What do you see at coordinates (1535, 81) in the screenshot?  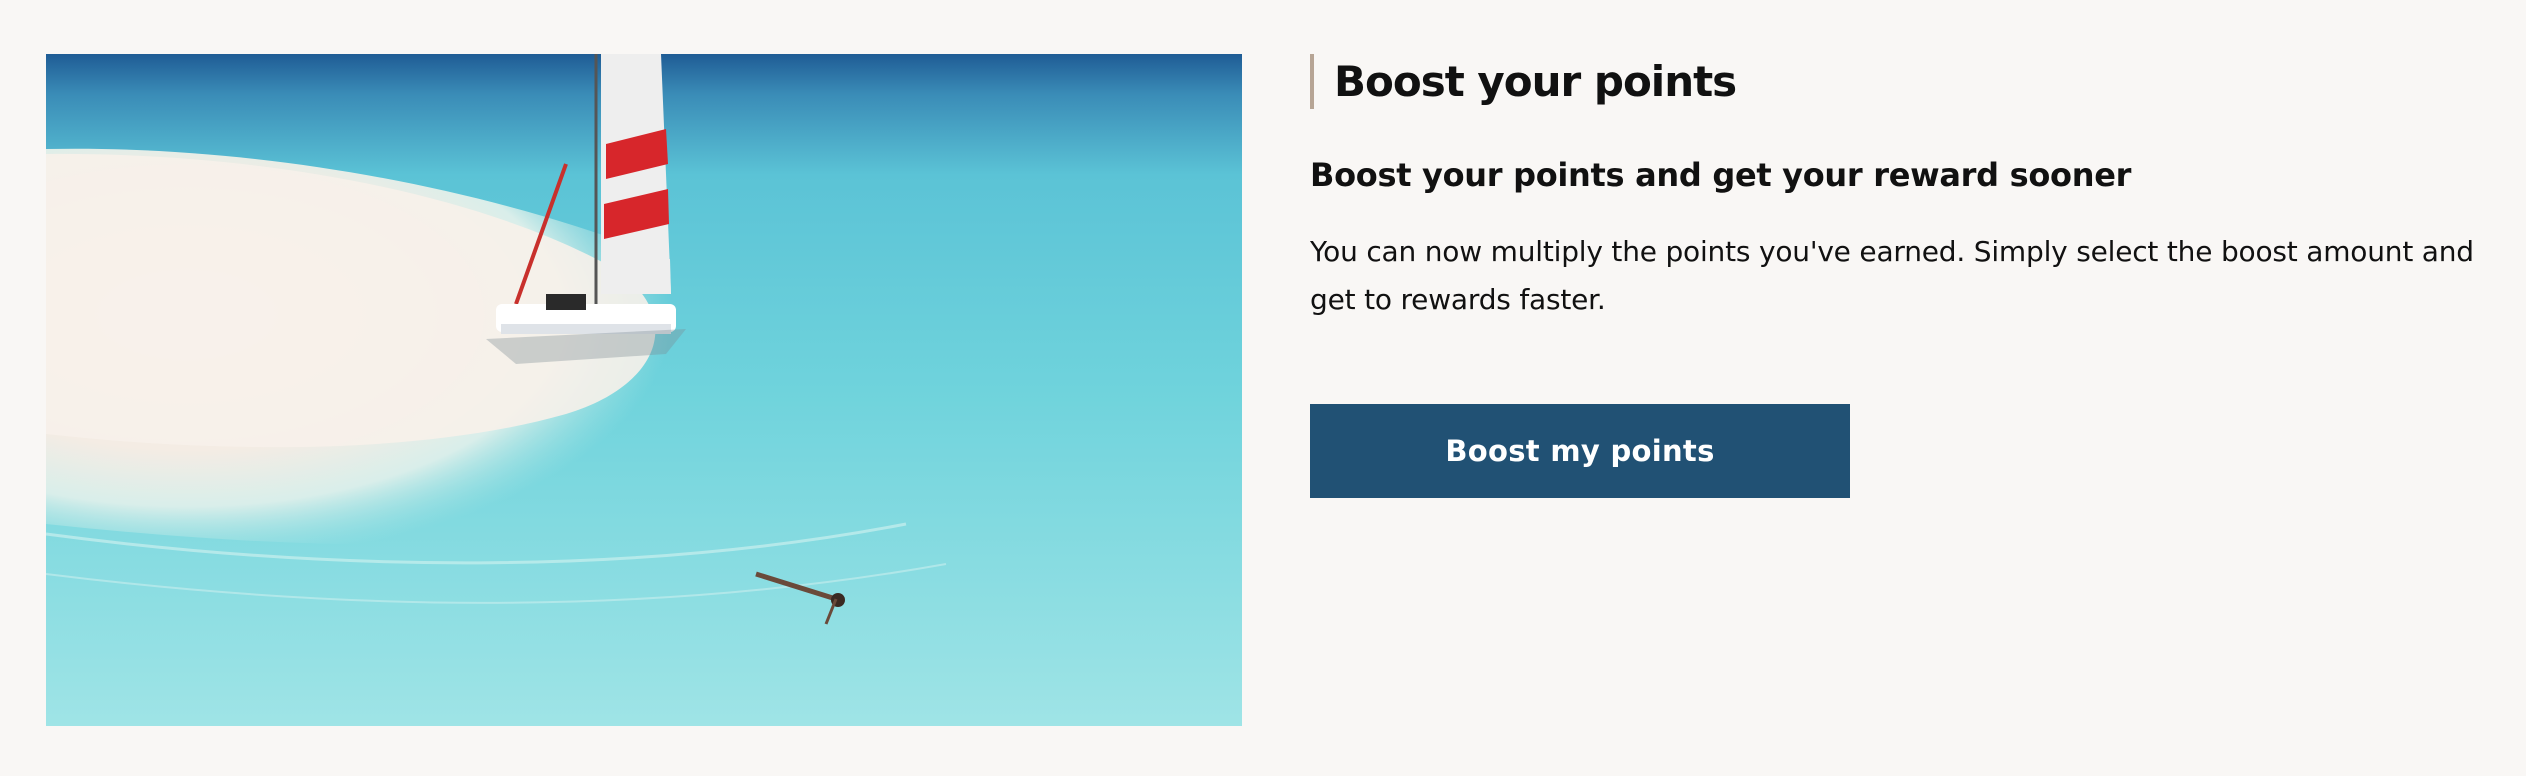 I see `page-title: Boost your points` at bounding box center [1535, 81].